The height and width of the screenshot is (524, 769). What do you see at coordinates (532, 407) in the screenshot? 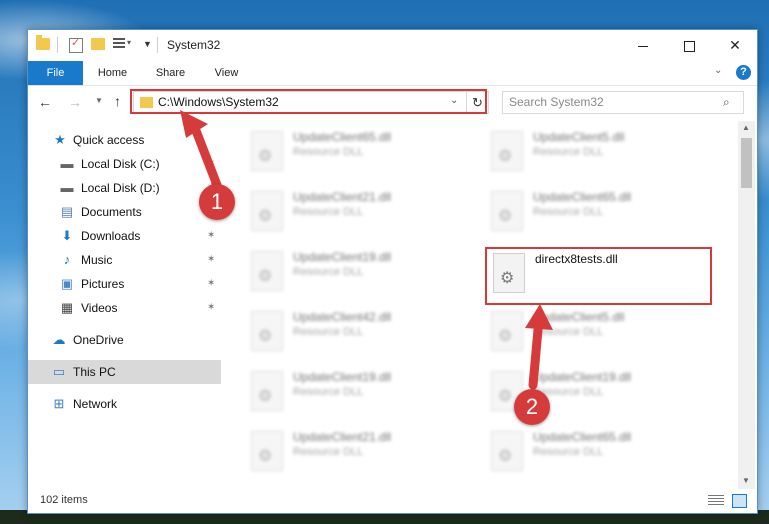
I see `callout-badge-2: 2` at bounding box center [532, 407].